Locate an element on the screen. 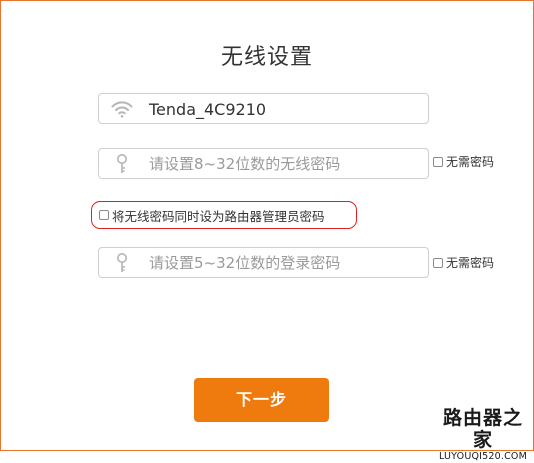  same-as-admin-label: 将无线密码同时设为路由器管理员密码 is located at coordinates (218, 216).